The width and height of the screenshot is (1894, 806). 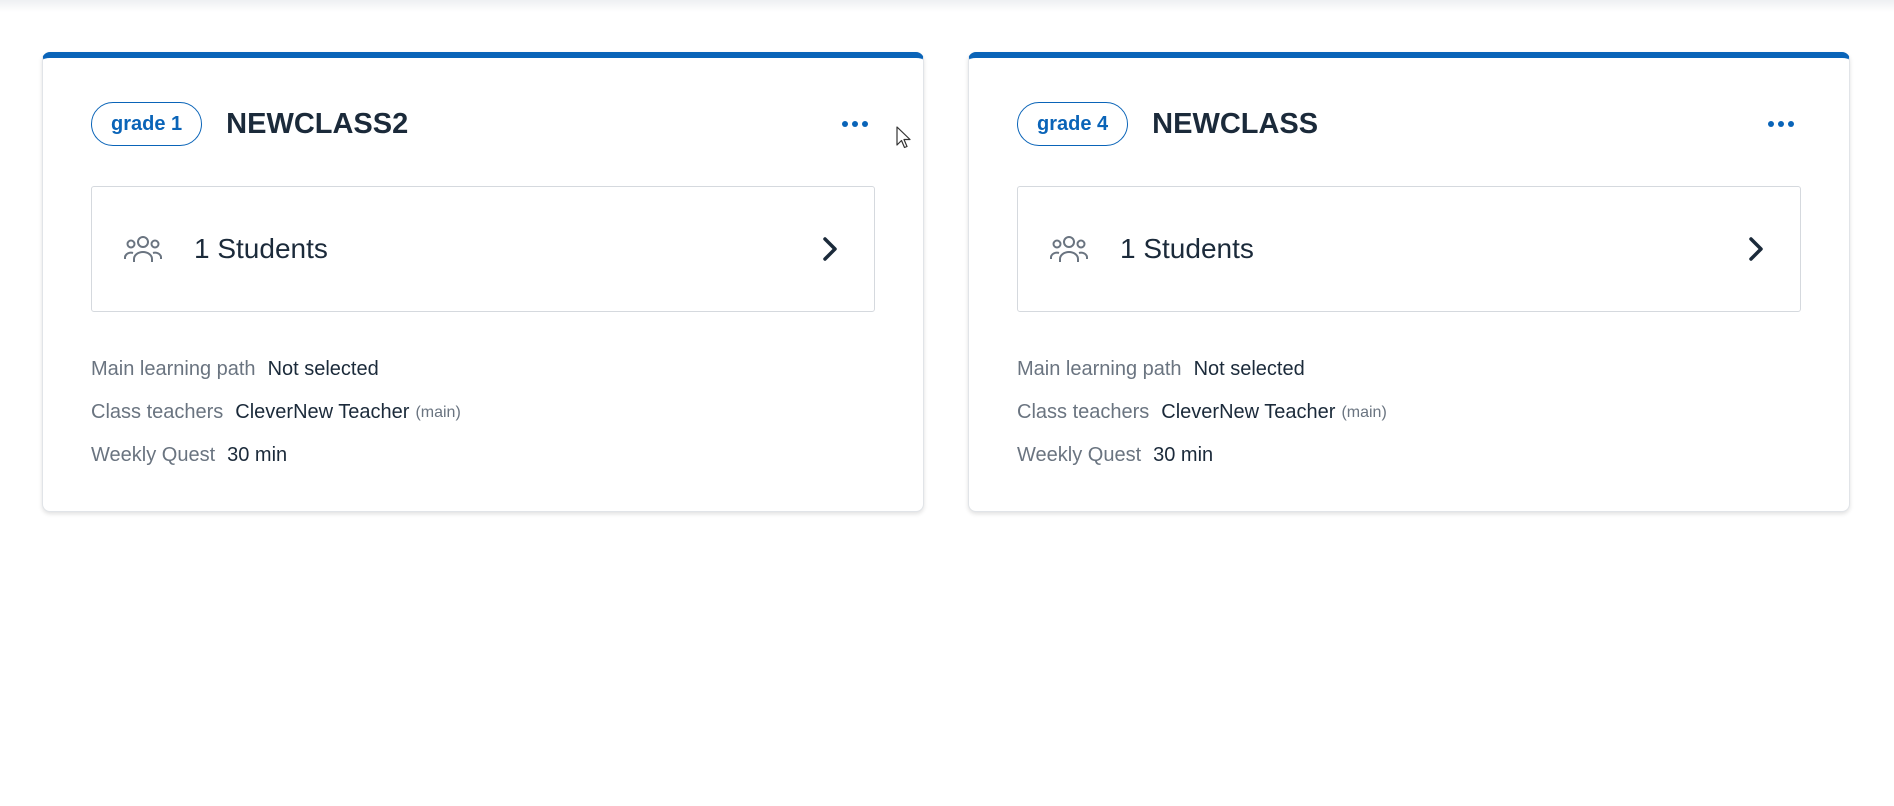 What do you see at coordinates (483, 124) in the screenshot?
I see `class-card-header: grade 1 NEWCLASS2` at bounding box center [483, 124].